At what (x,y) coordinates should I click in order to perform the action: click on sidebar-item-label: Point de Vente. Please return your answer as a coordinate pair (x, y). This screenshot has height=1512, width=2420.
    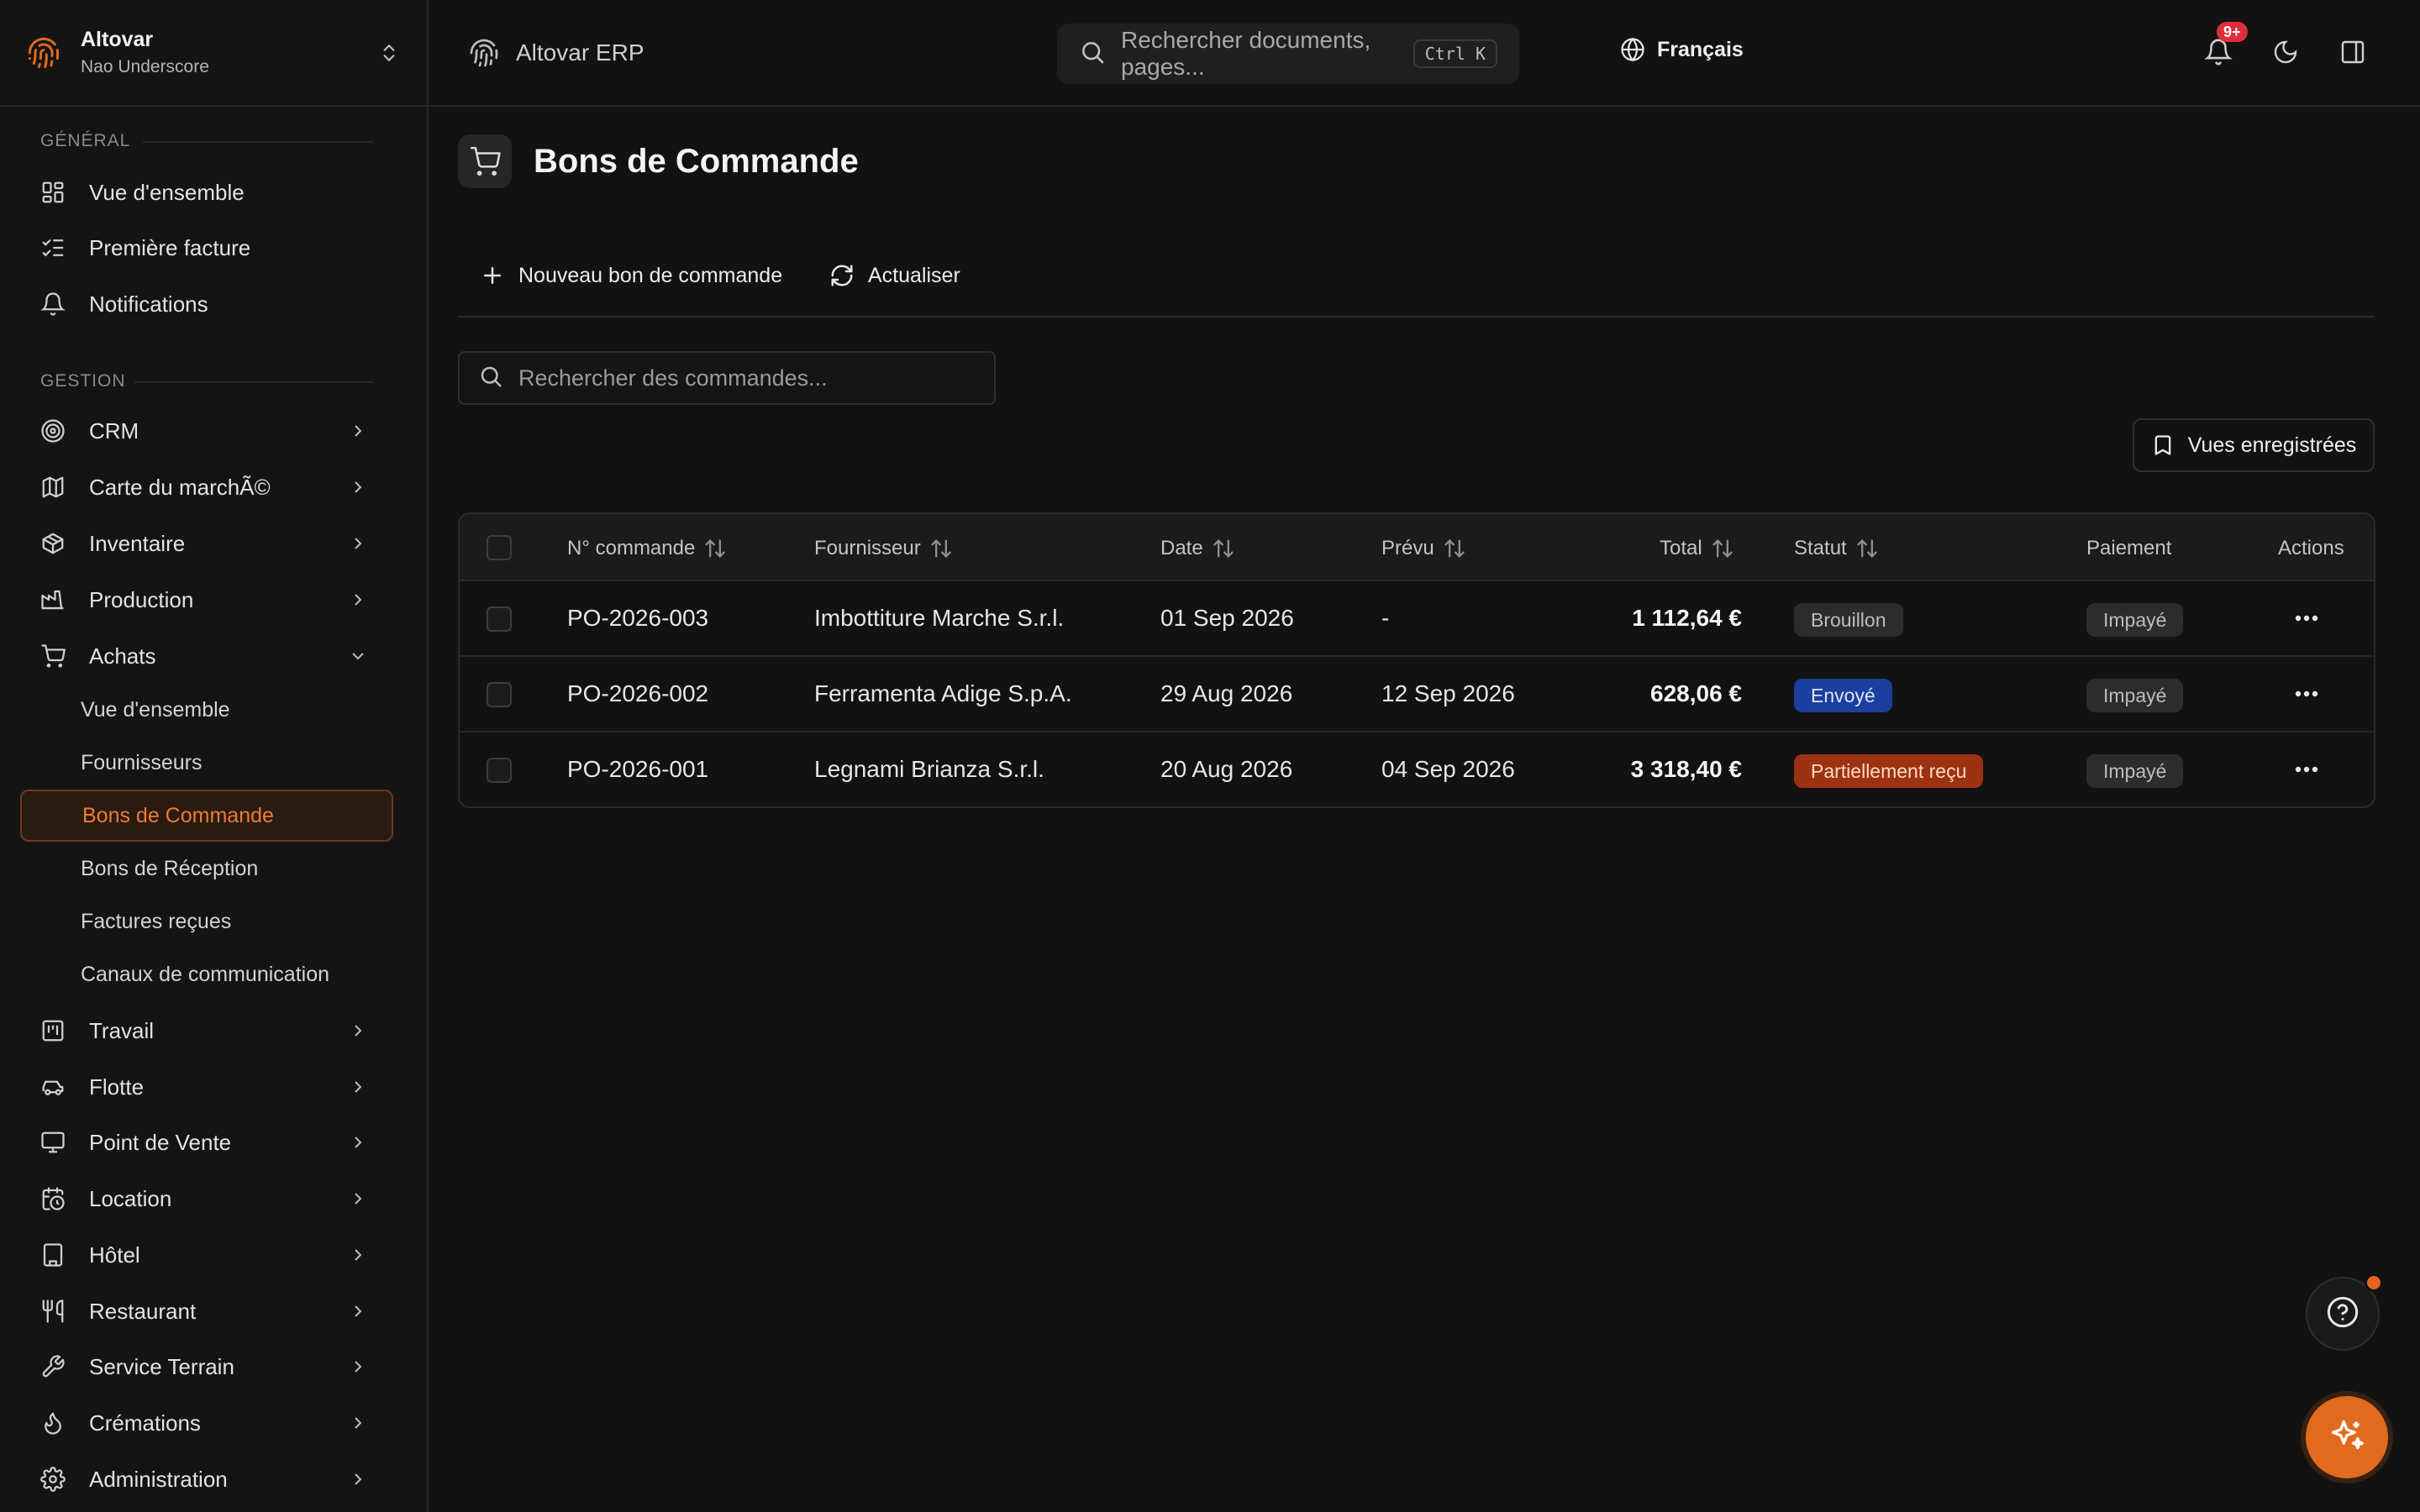
    Looking at the image, I should click on (161, 1142).